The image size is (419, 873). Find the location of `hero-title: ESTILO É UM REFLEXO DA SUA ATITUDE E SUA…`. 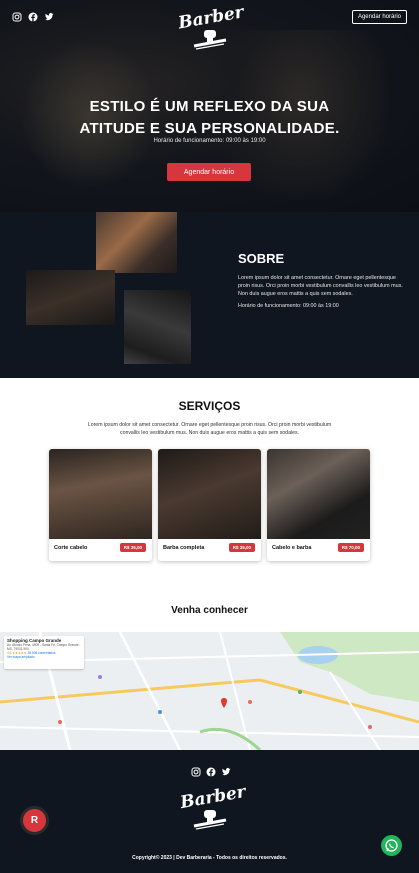

hero-title: ESTILO É UM REFLEXO DA SUA ATITUDE E SUA… is located at coordinates (209, 118).